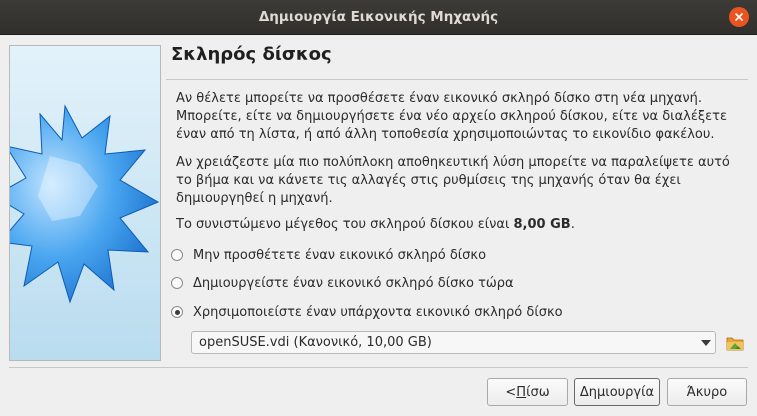 This screenshot has width=757, height=416. What do you see at coordinates (177, 312) in the screenshot?
I see `radio-button-selected` at bounding box center [177, 312].